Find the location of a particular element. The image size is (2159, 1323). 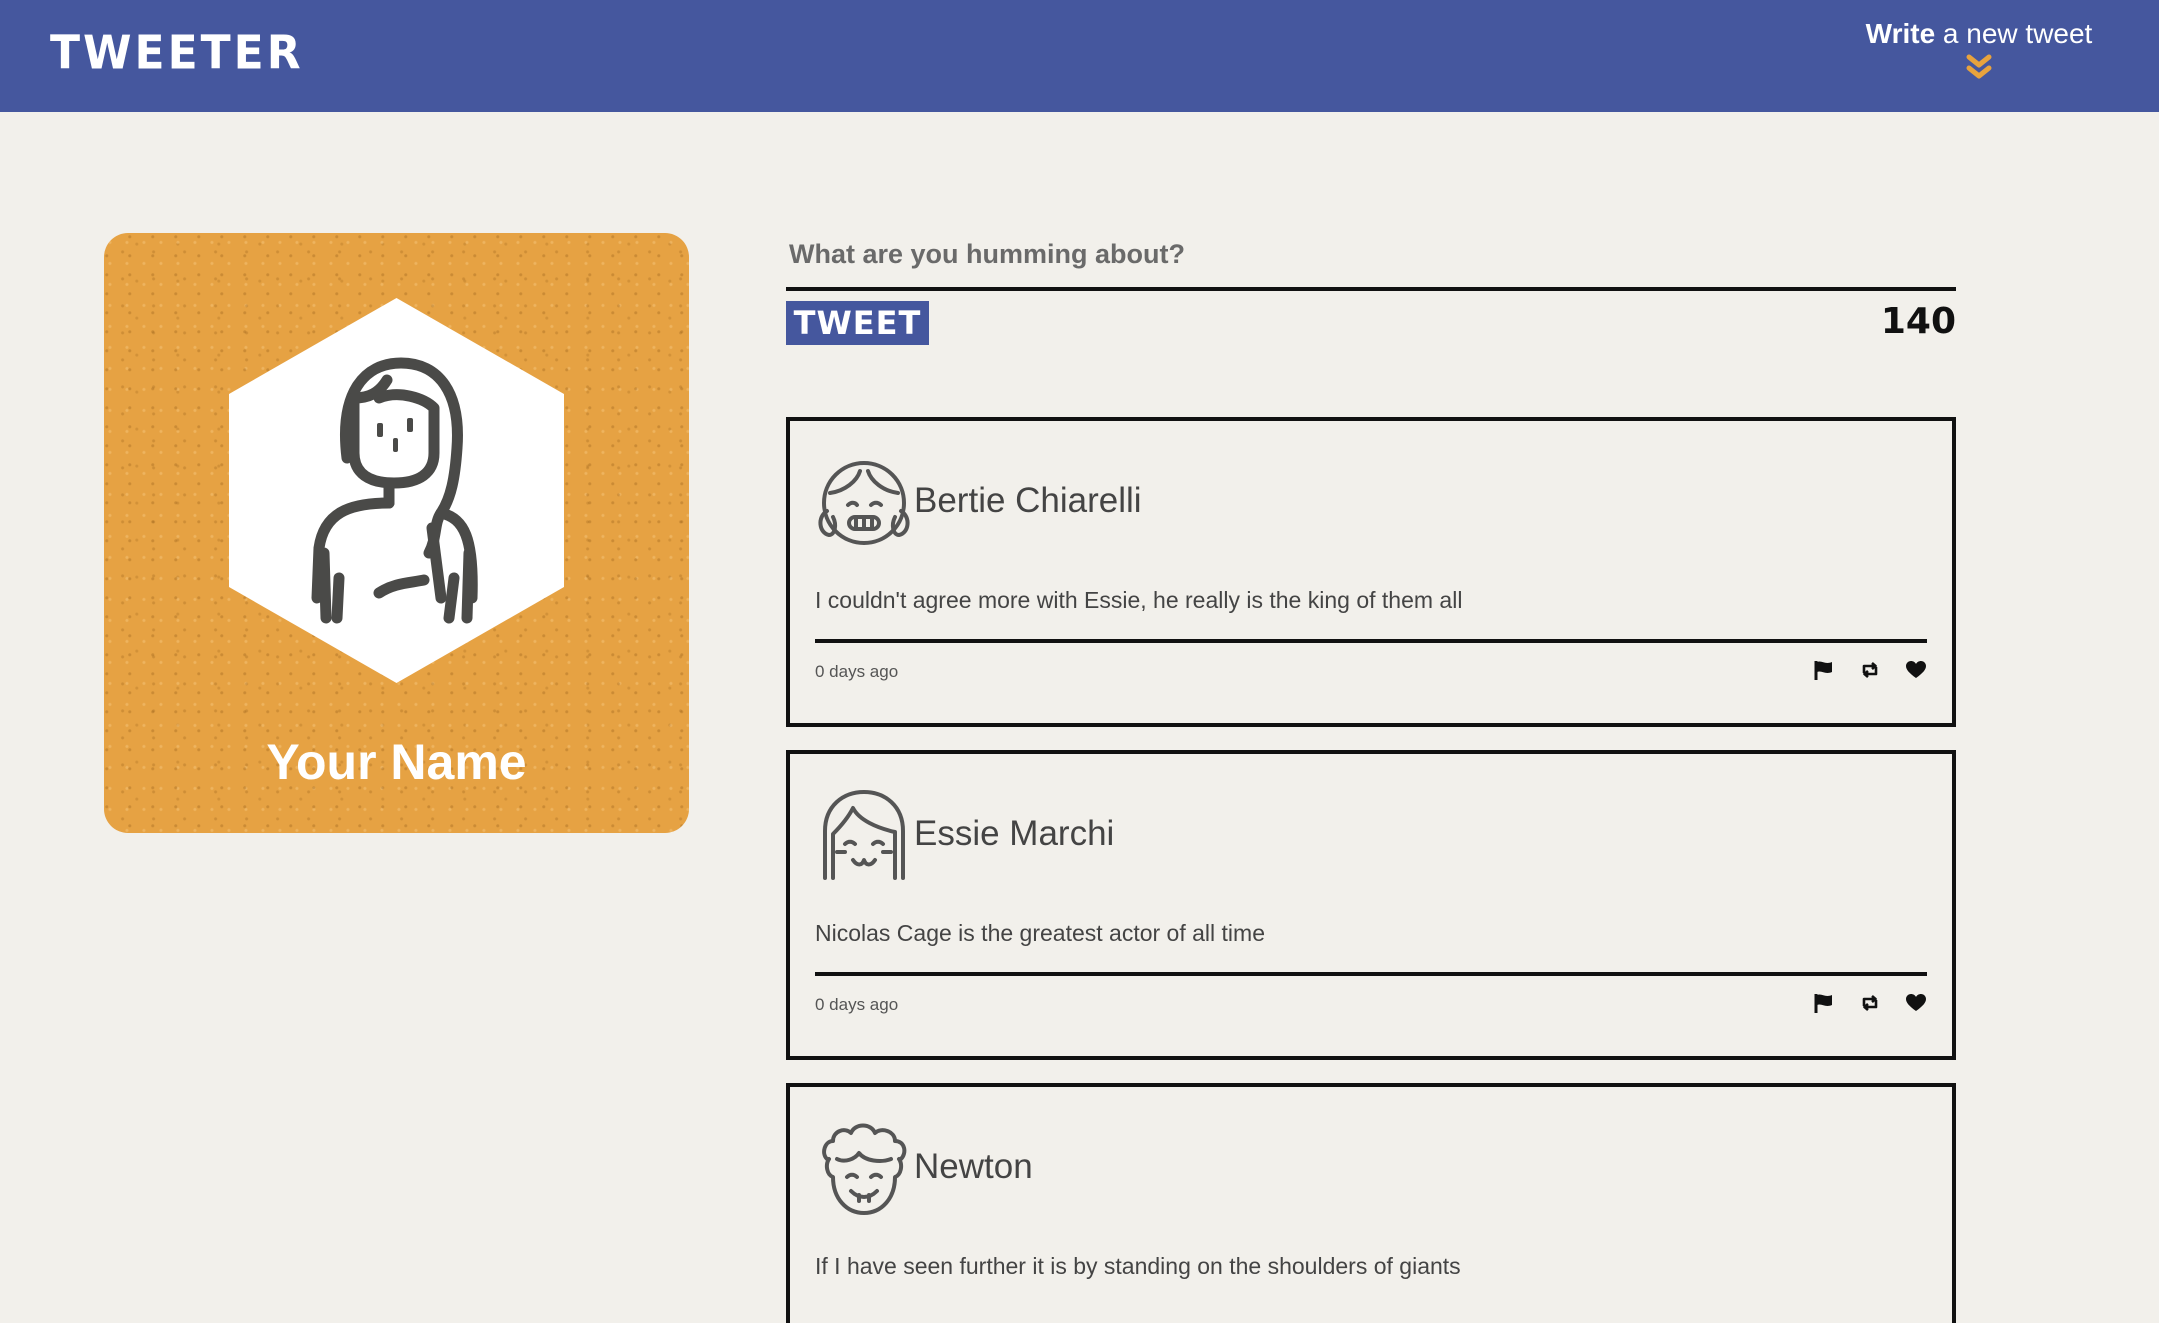

write-label-rest: a new tweet is located at coordinates (2014, 33).